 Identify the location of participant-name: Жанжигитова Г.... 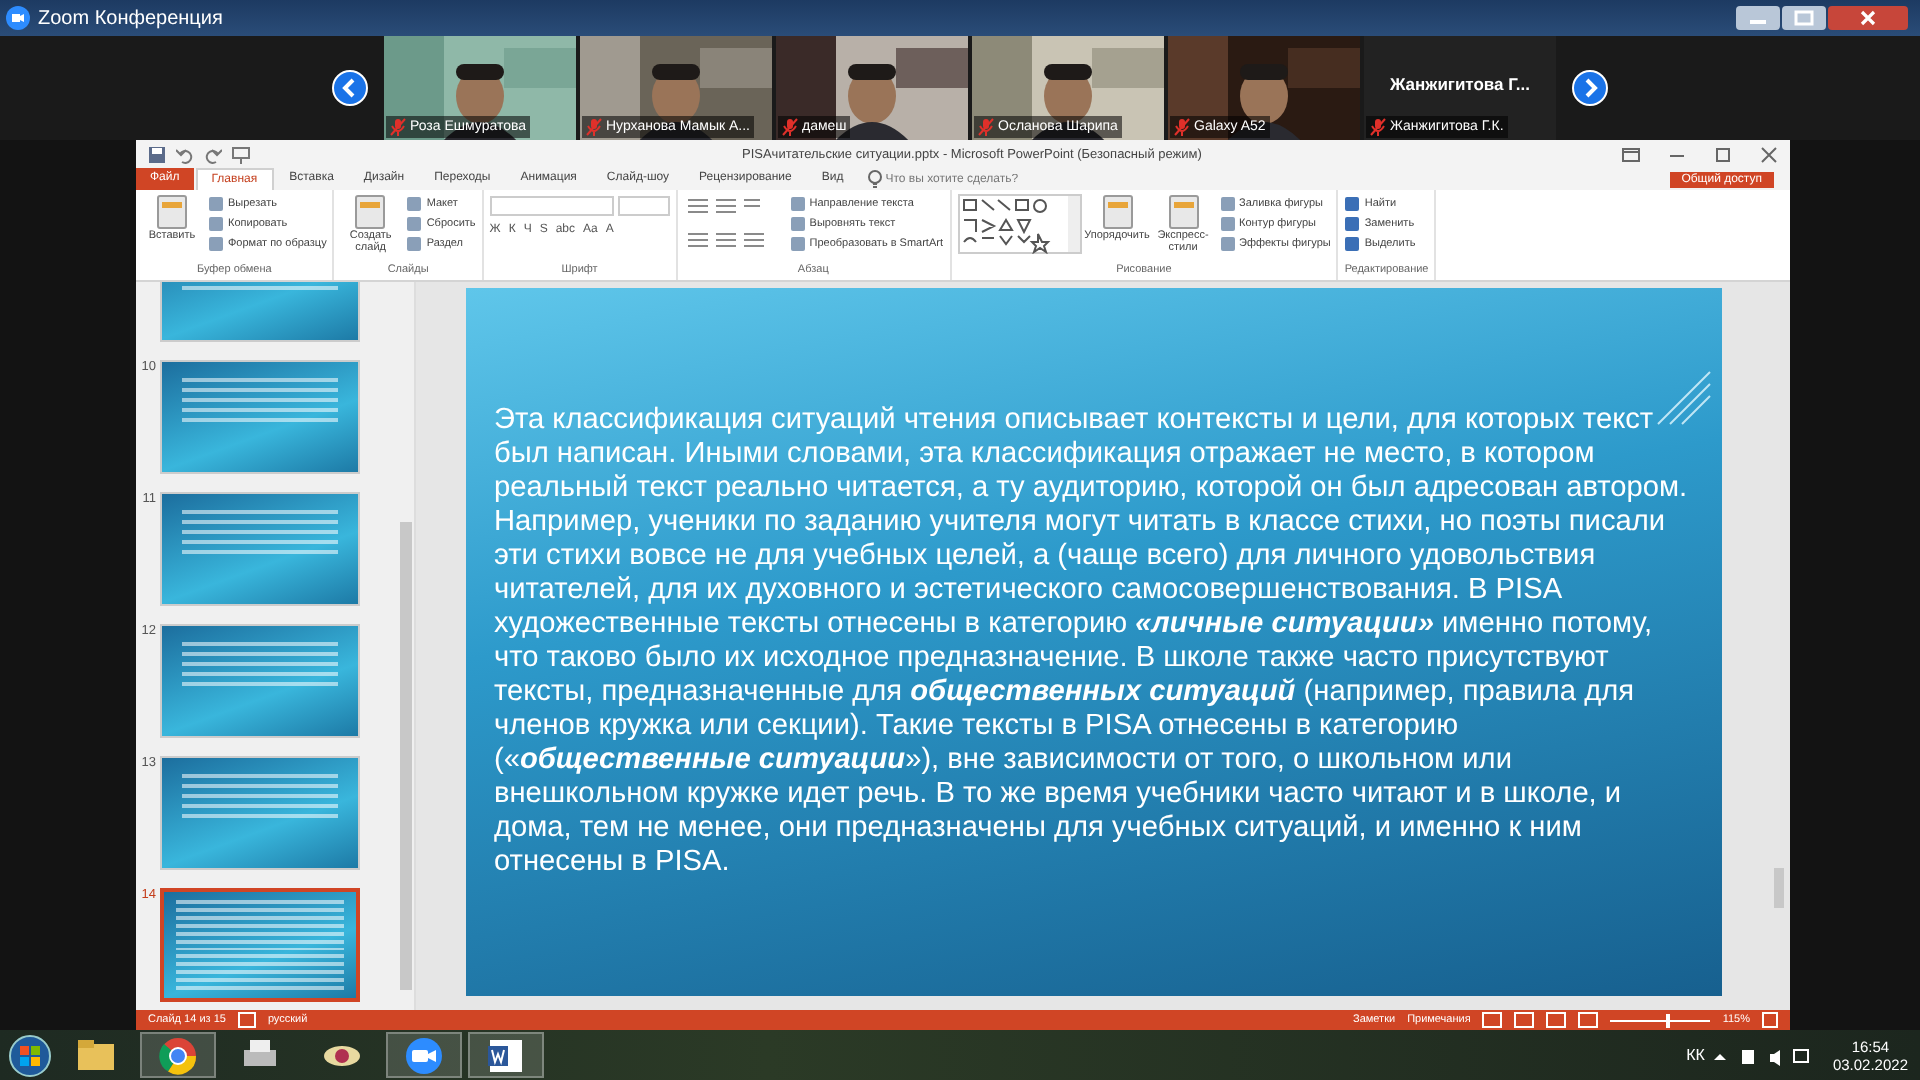
(1460, 84).